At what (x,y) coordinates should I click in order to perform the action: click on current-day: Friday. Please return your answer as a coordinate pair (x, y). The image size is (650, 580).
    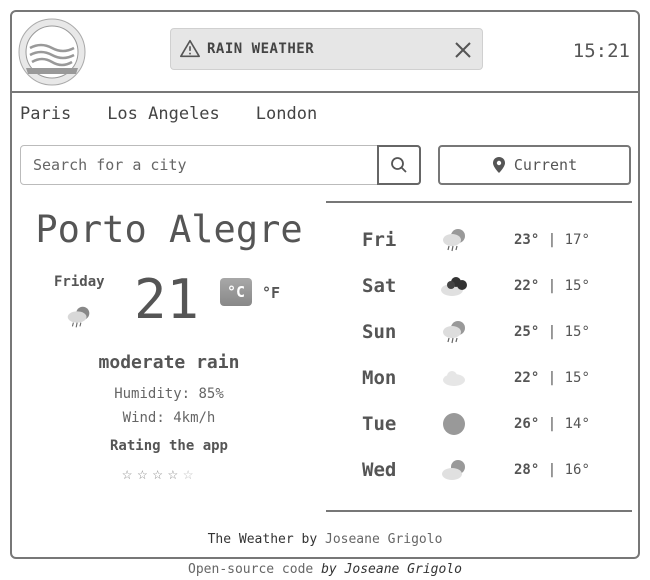
    Looking at the image, I should click on (79, 282).